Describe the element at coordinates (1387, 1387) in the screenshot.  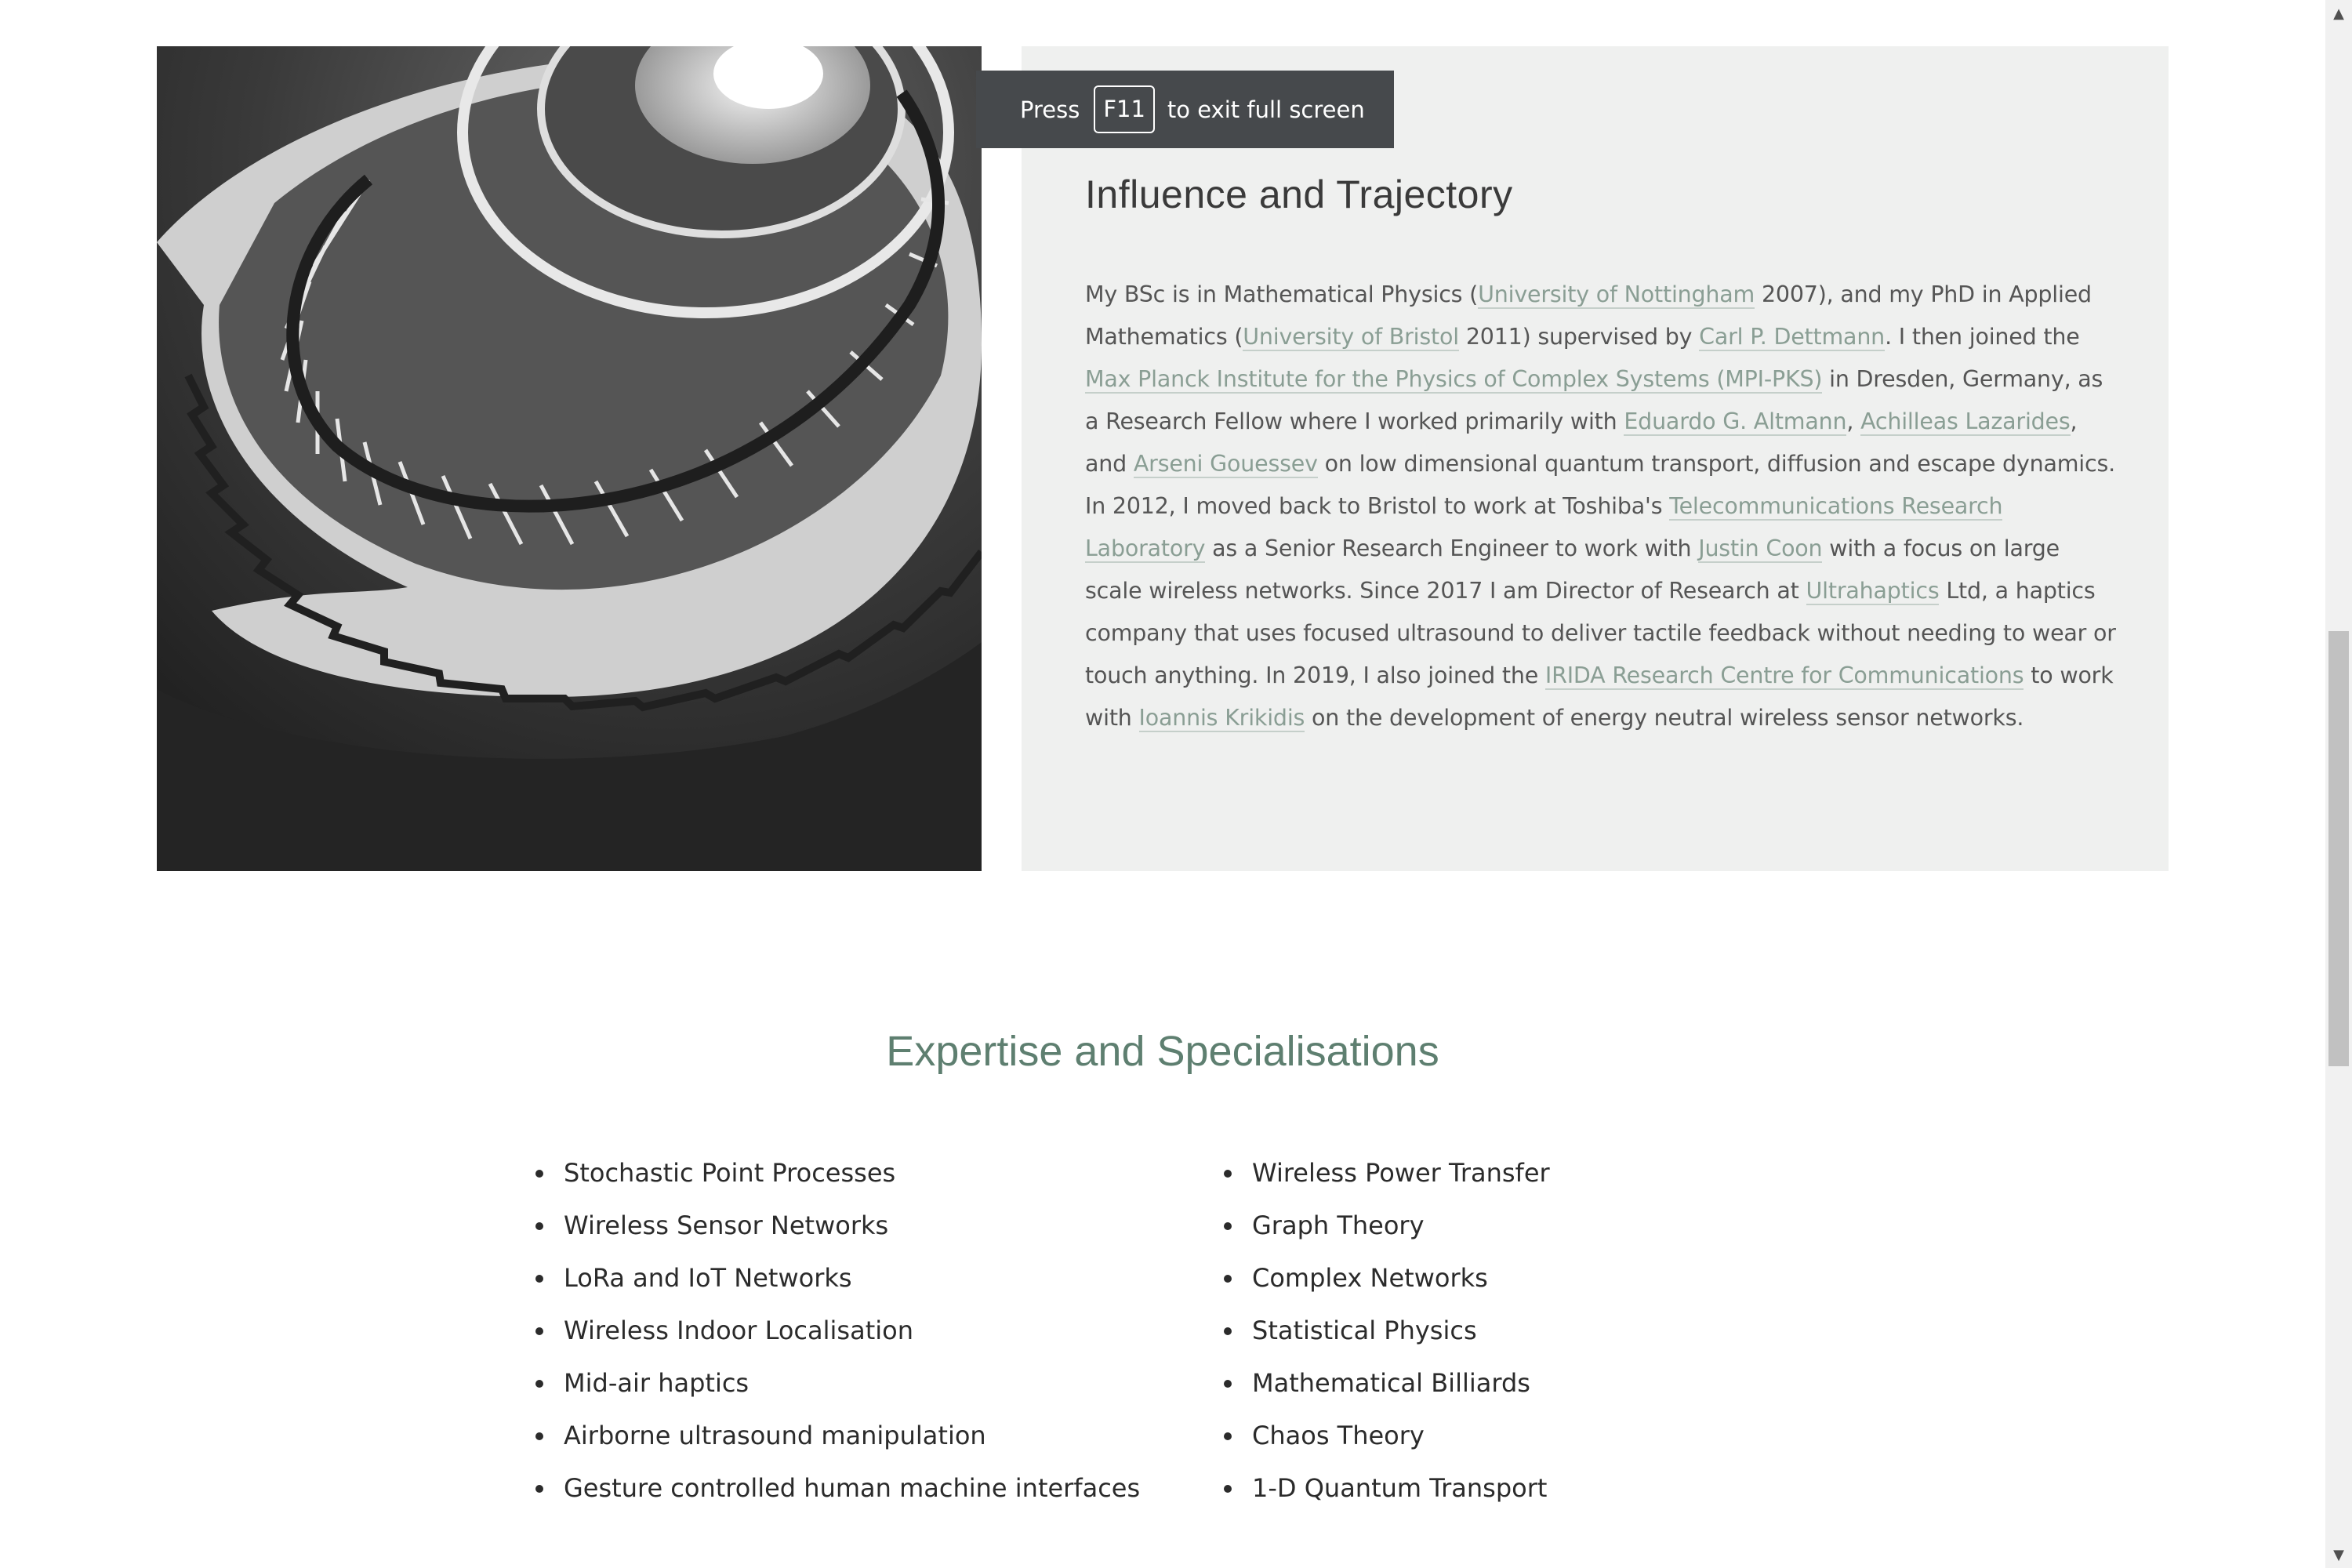
I see `list-item: Mathematical Billiards` at that location.